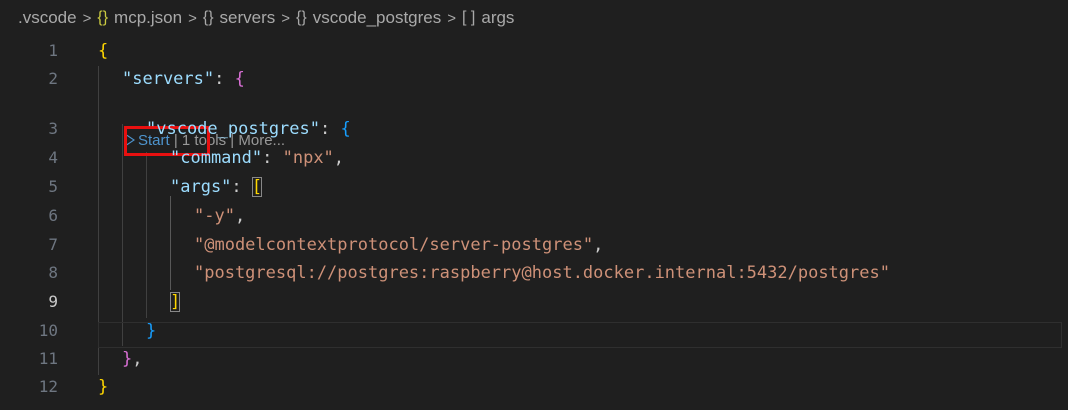  I want to click on breadcrumb-item-args: [ ] args, so click(488, 18).